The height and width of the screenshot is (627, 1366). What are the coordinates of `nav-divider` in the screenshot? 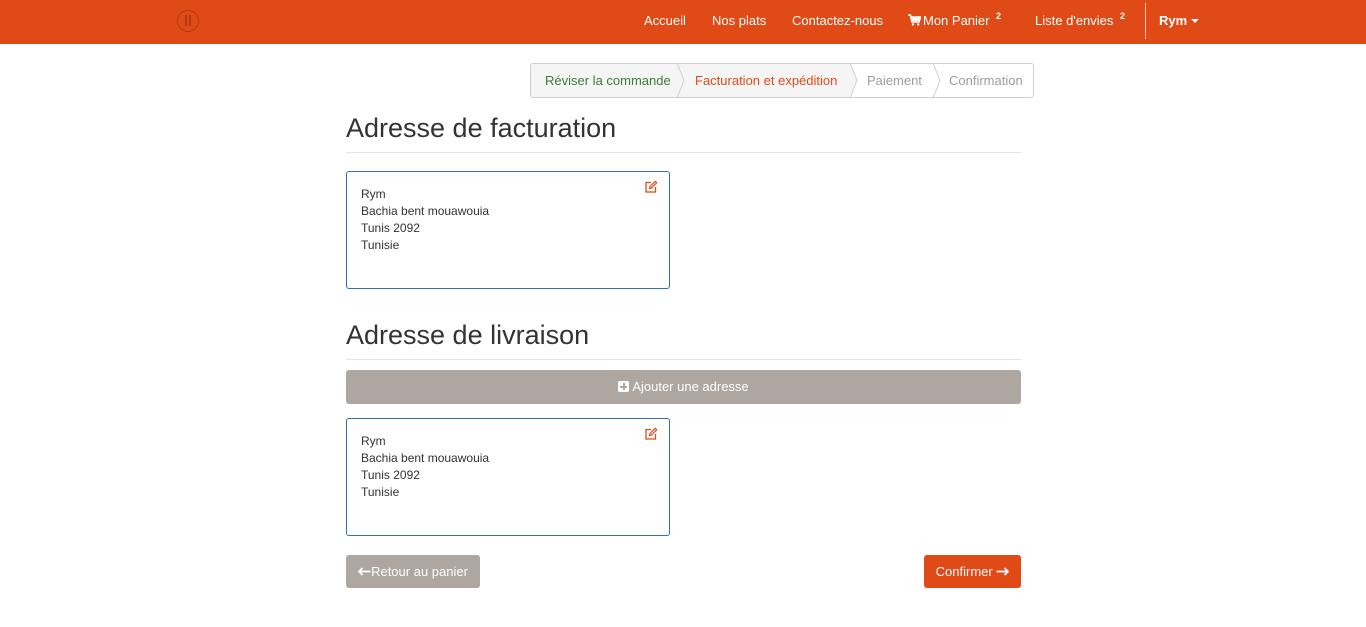 It's located at (1145, 21).